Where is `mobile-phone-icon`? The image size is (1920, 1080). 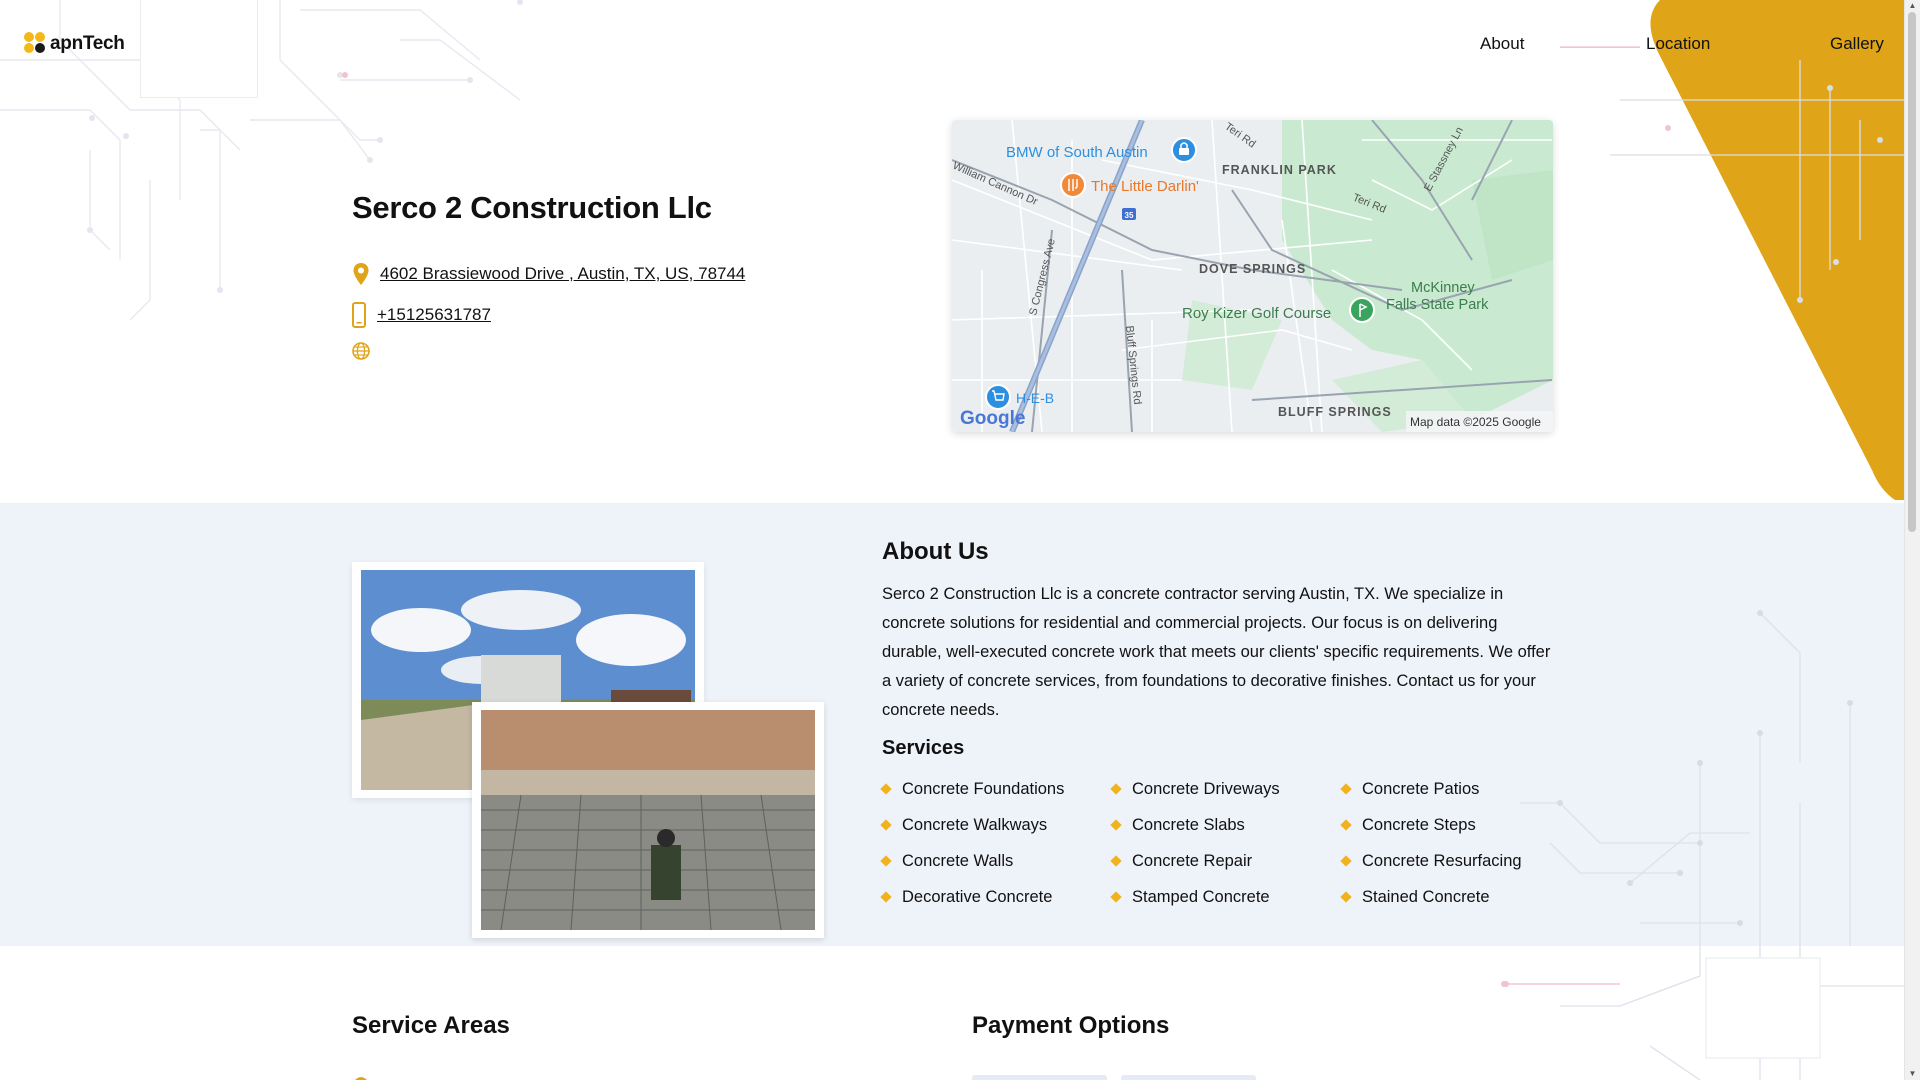
mobile-phone-icon is located at coordinates (359, 315).